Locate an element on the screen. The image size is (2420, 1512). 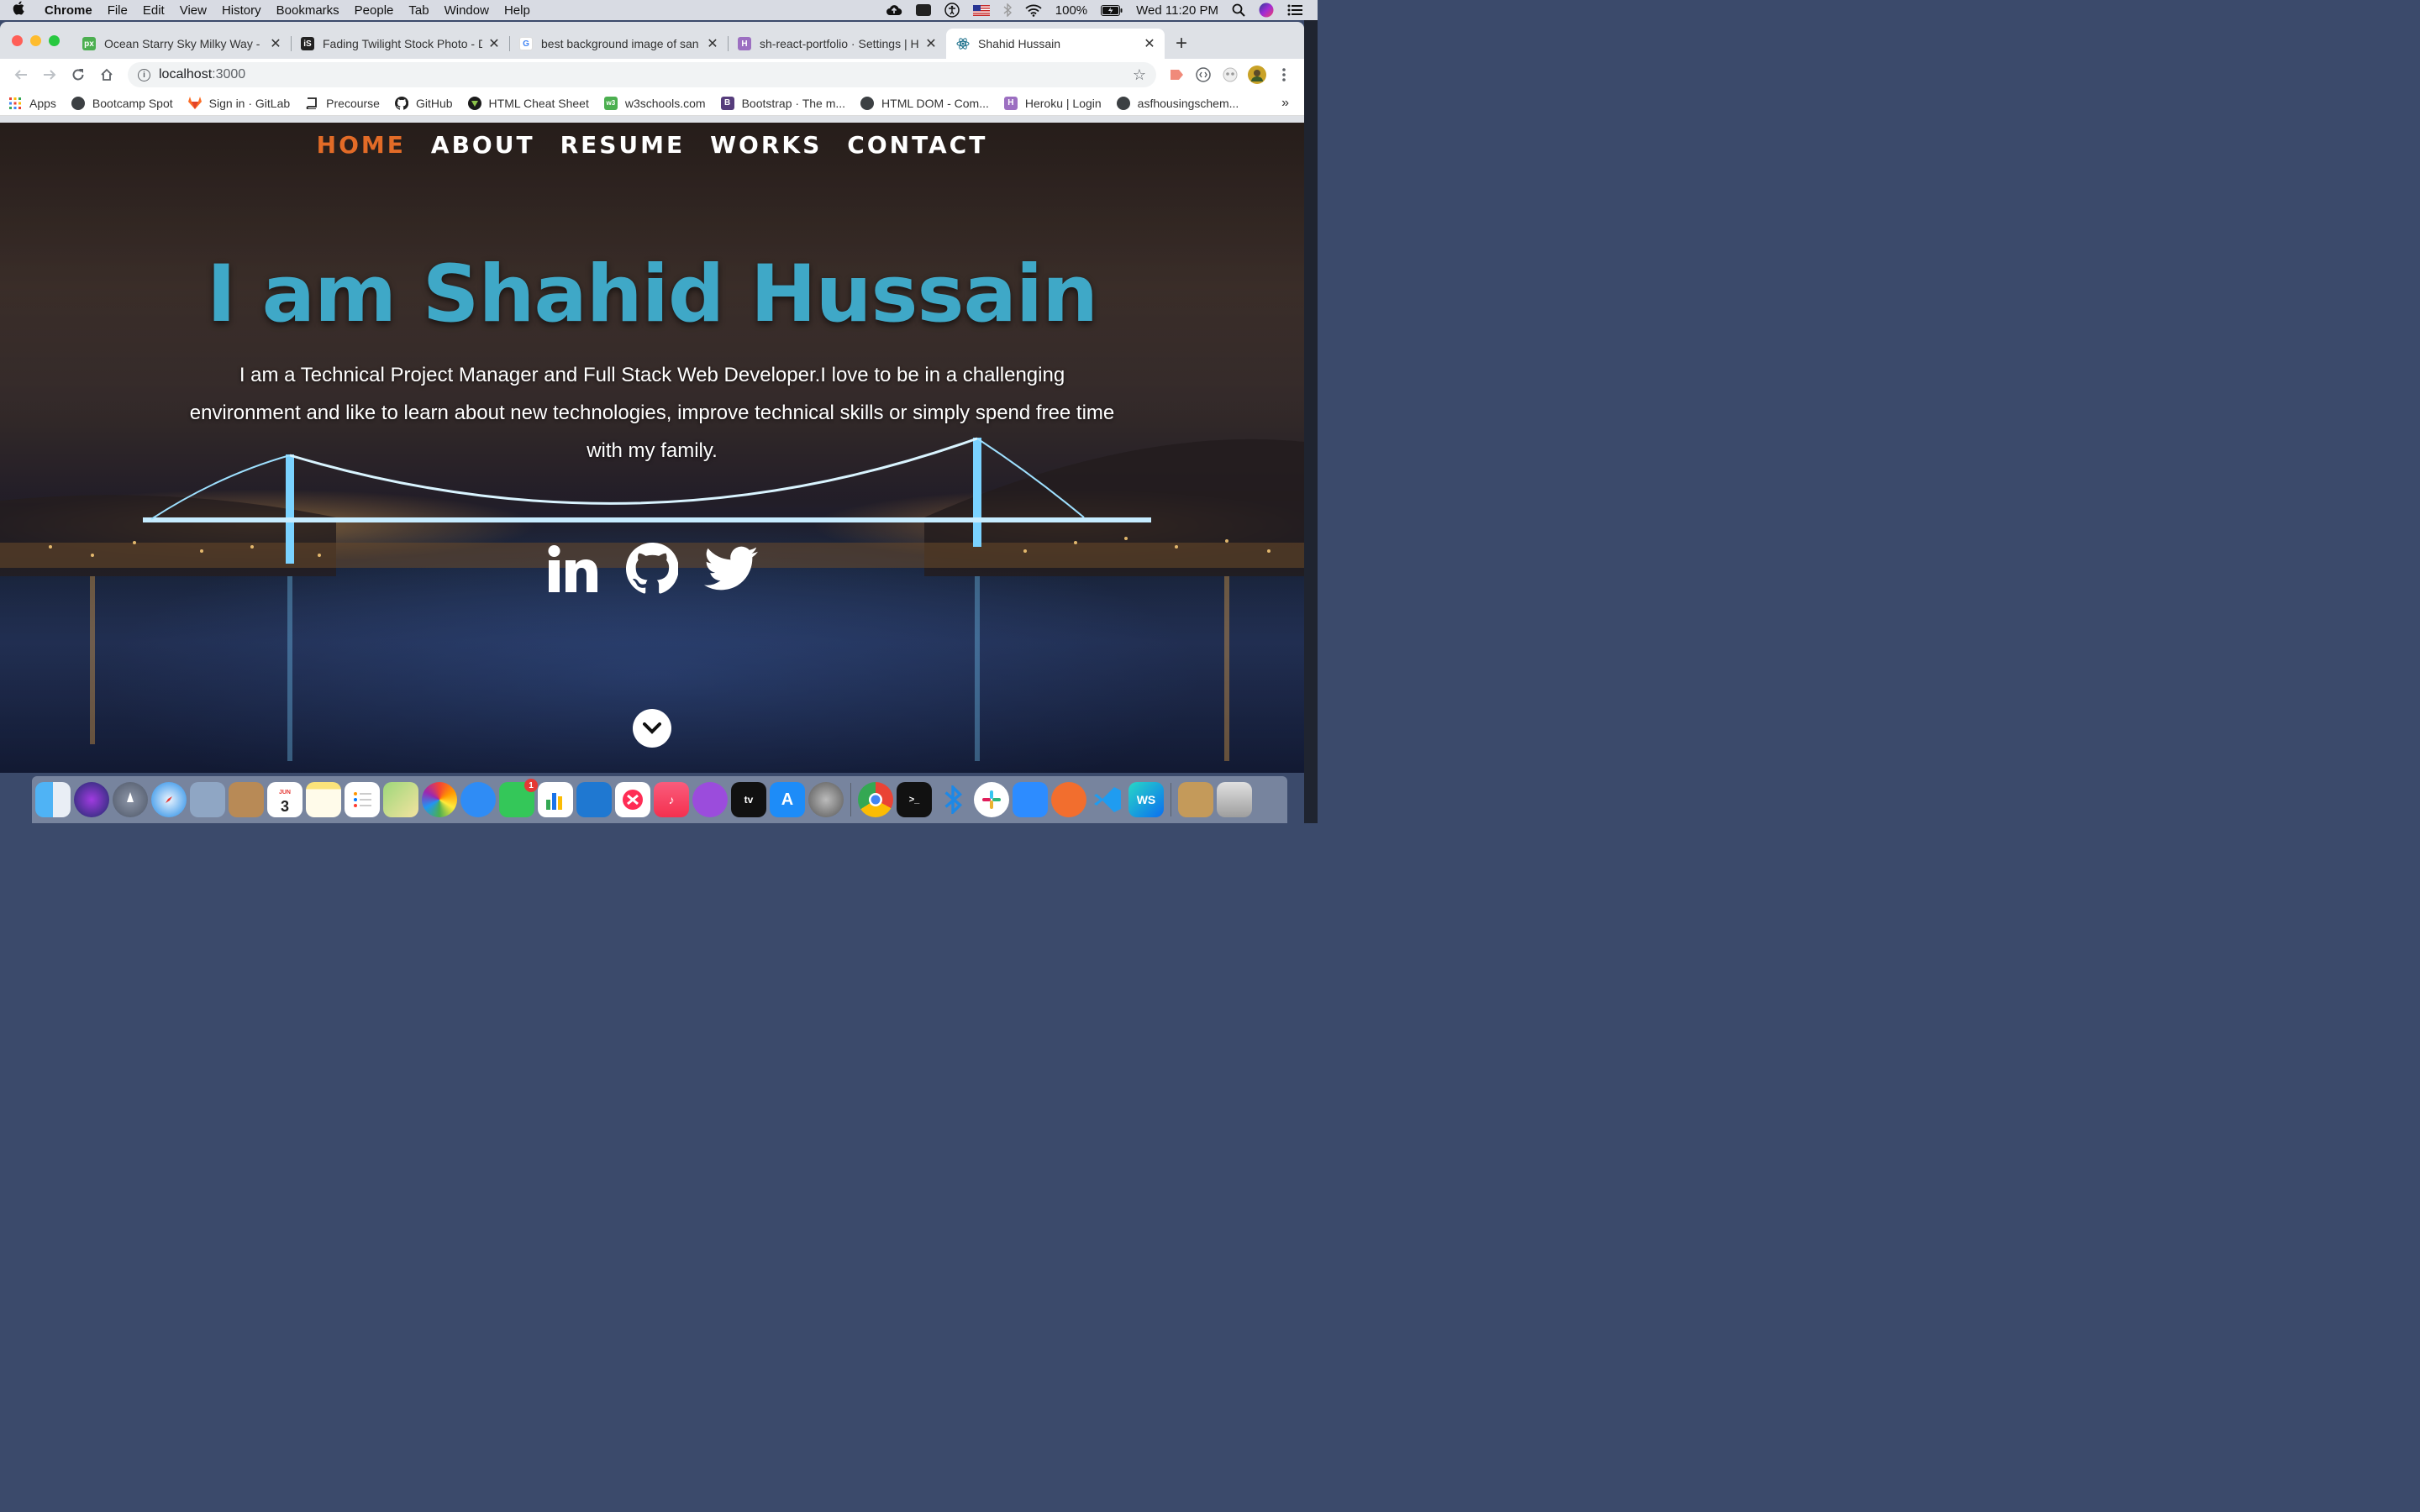
spotlight-search-icon is located at coordinates (1238, 10).